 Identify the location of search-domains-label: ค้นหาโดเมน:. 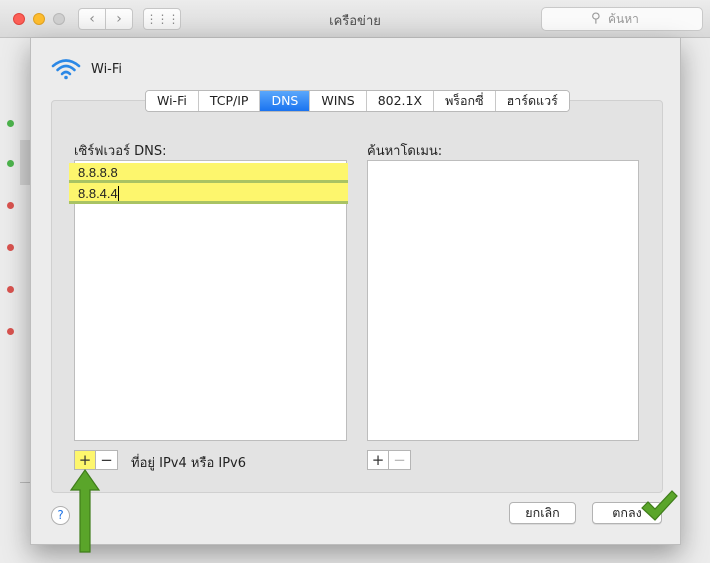
(405, 151).